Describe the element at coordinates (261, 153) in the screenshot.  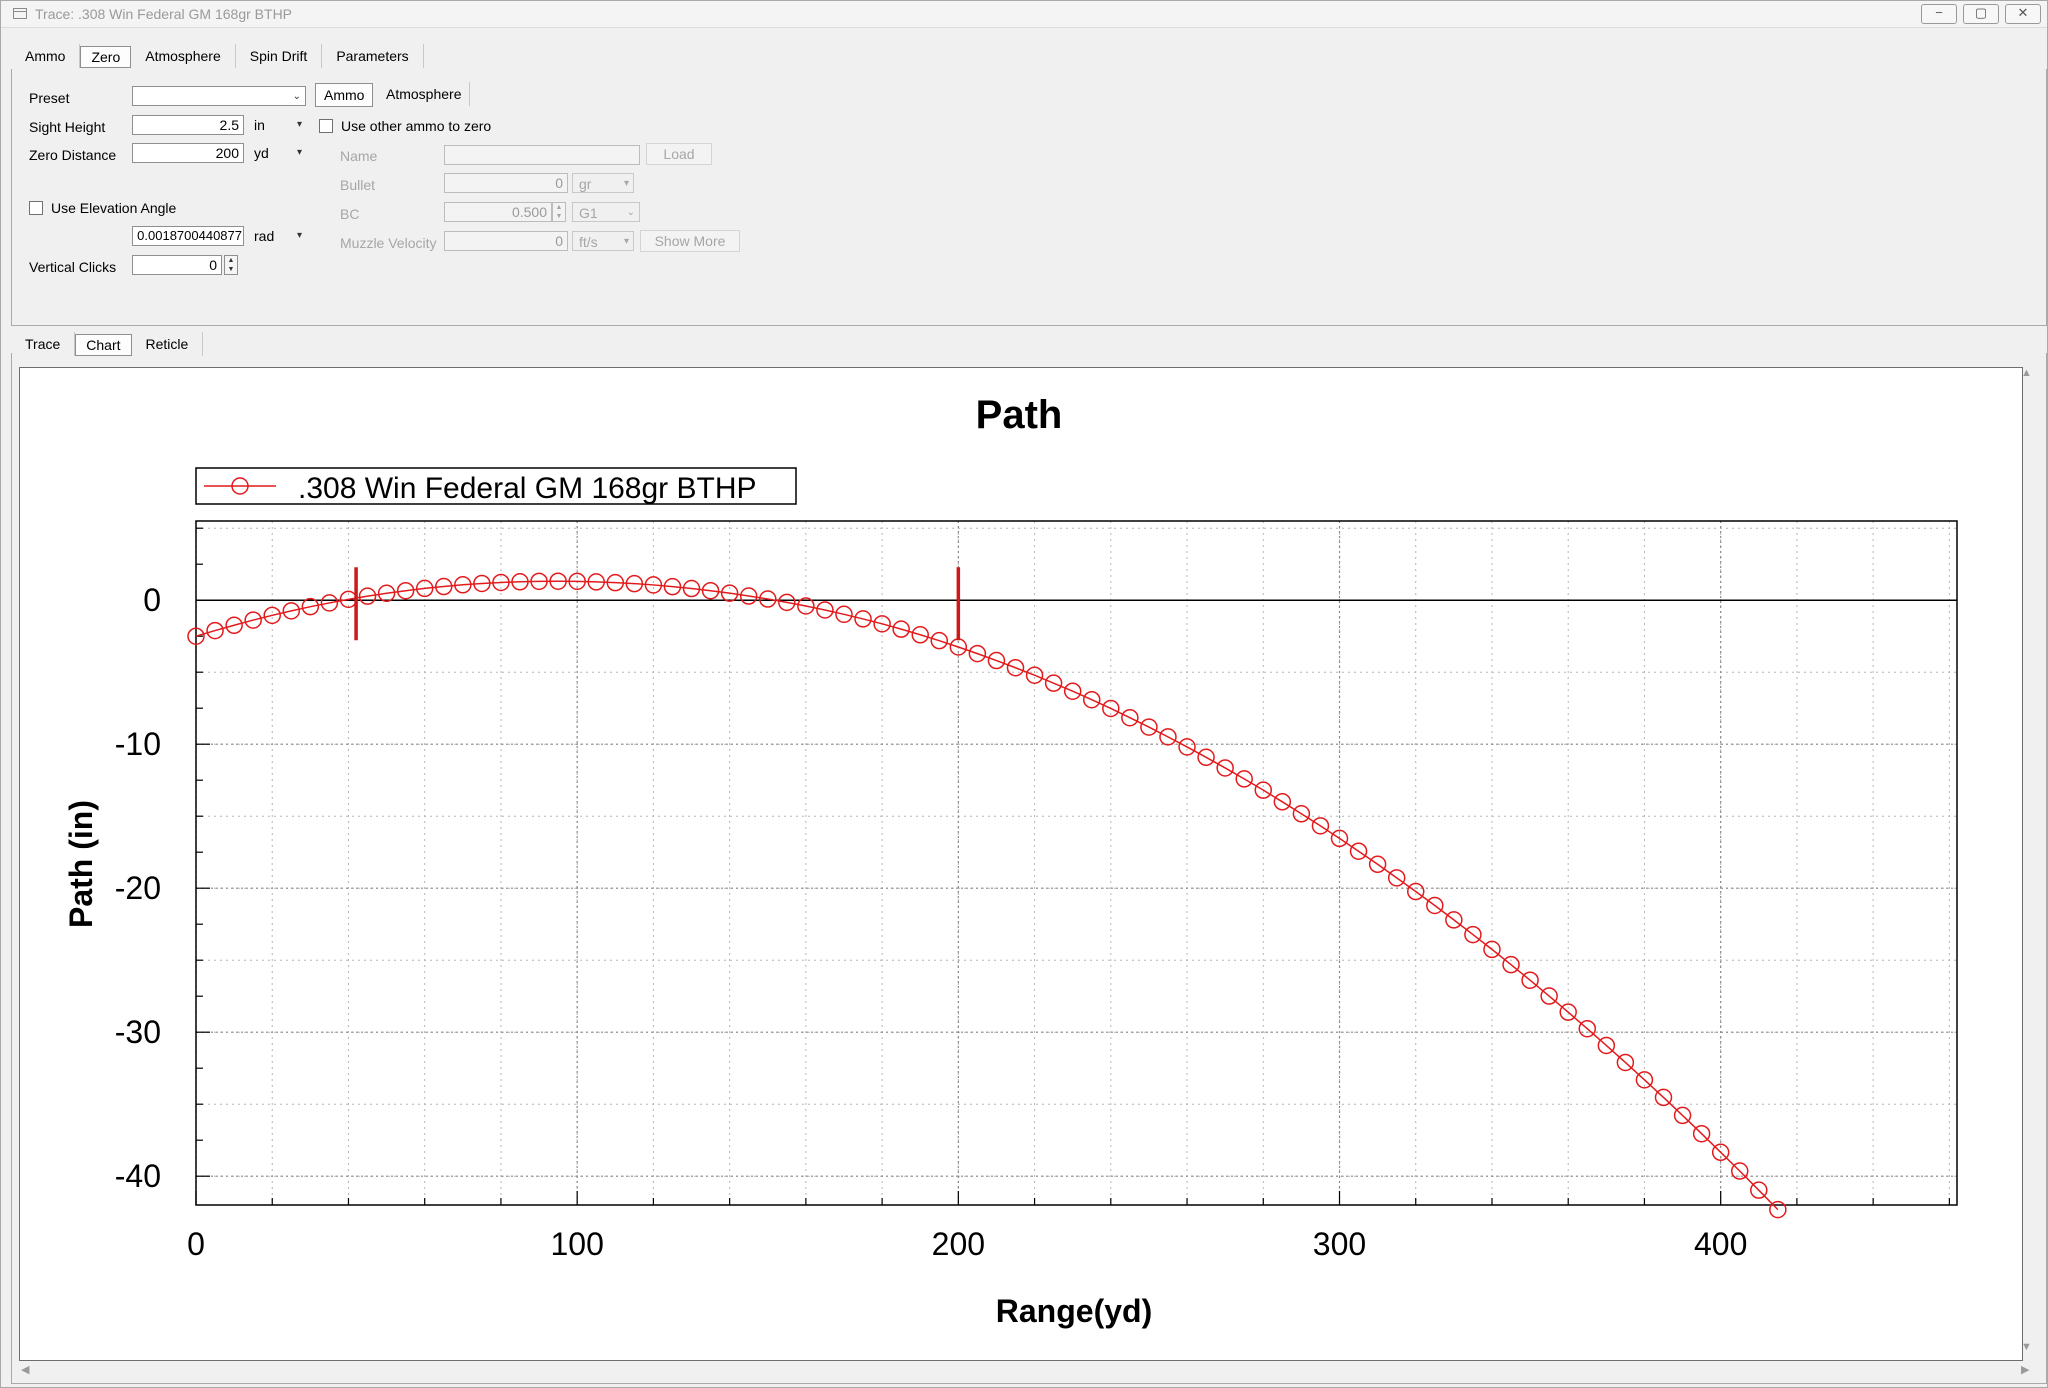
I see `zero-distance-unit: yd` at that location.